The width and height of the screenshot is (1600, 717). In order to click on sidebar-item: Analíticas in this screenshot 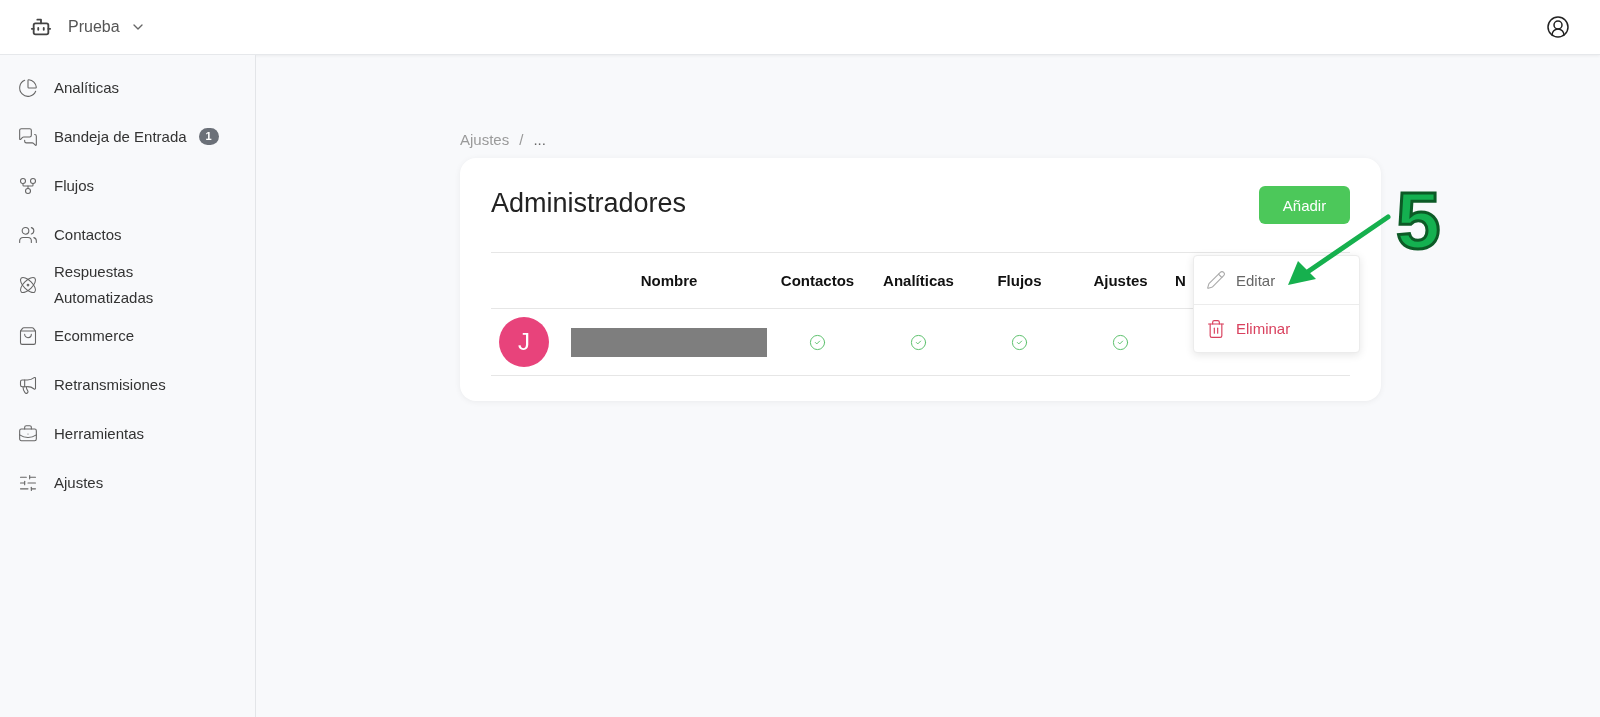, I will do `click(127, 87)`.